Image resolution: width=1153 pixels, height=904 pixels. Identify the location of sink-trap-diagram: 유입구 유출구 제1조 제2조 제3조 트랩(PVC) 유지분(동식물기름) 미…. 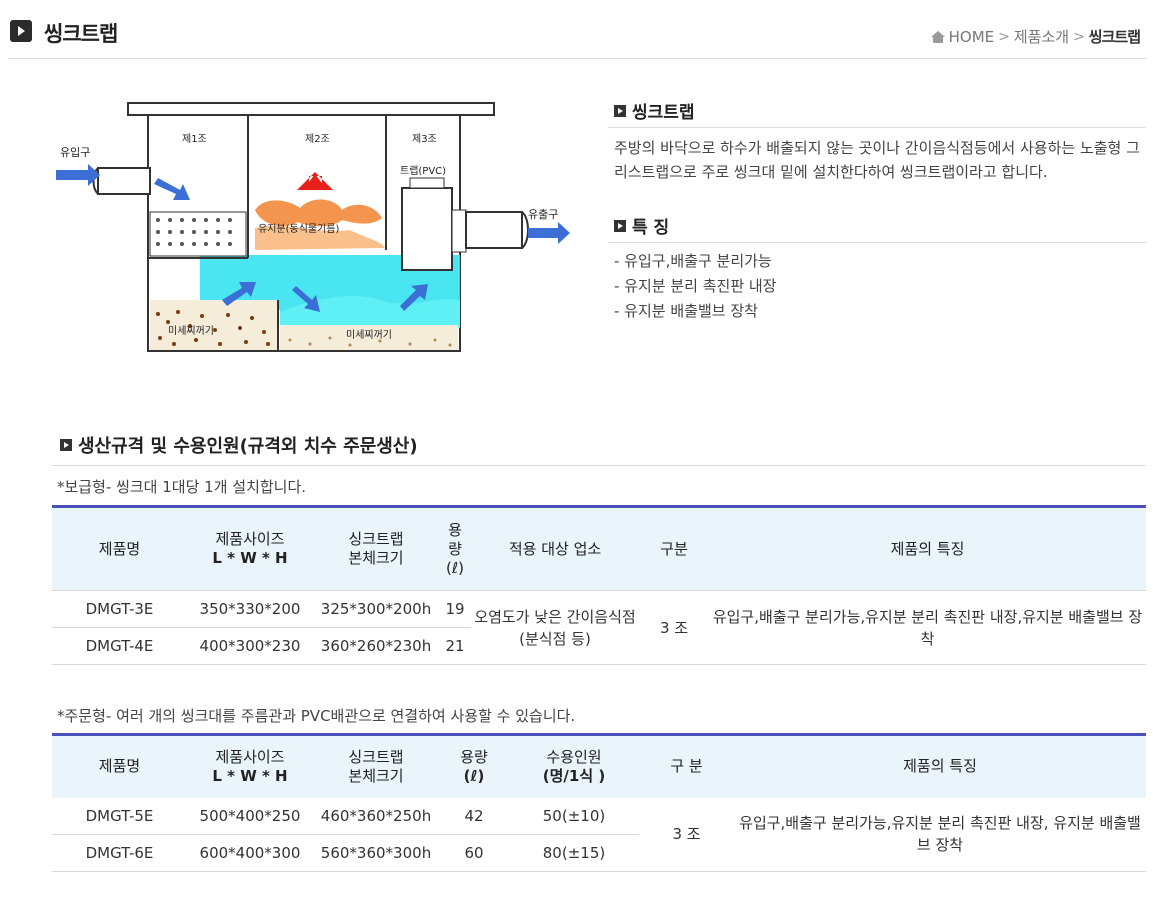
(320, 231).